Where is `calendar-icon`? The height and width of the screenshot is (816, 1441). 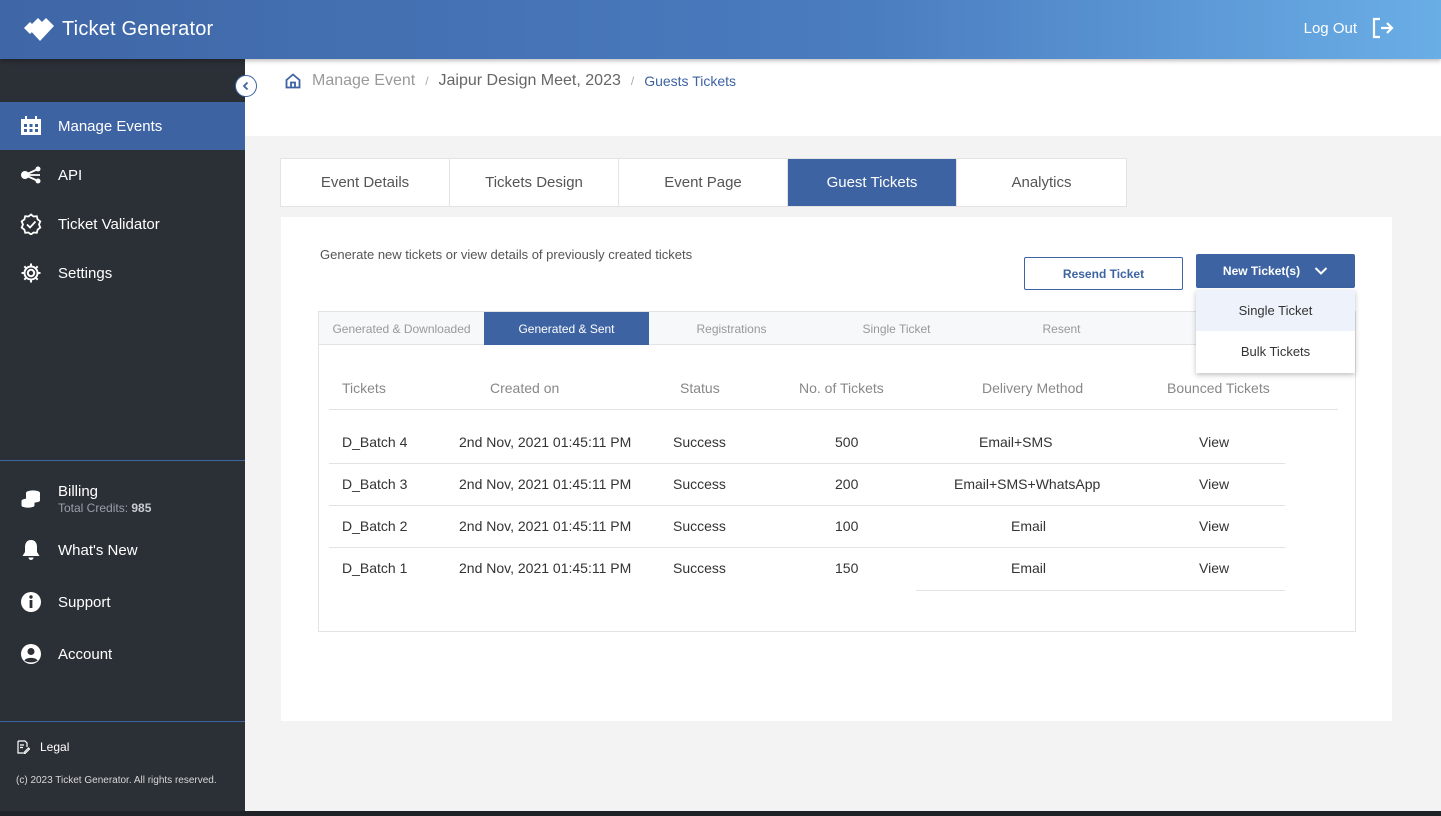
calendar-icon is located at coordinates (31, 126).